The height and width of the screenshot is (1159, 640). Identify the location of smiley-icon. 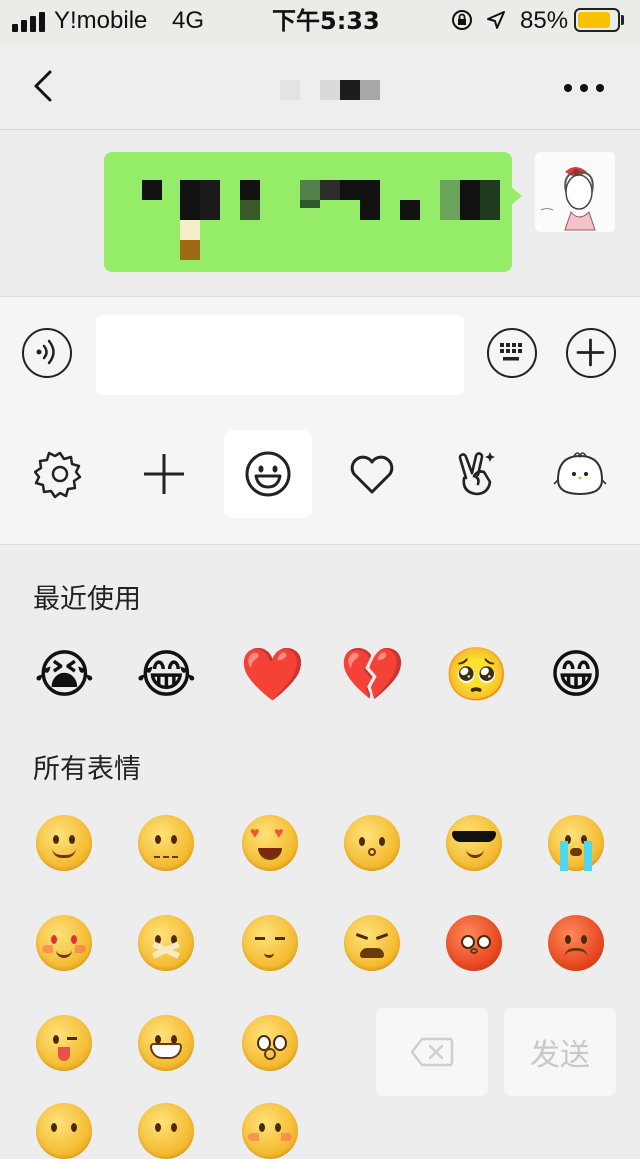
(268, 474).